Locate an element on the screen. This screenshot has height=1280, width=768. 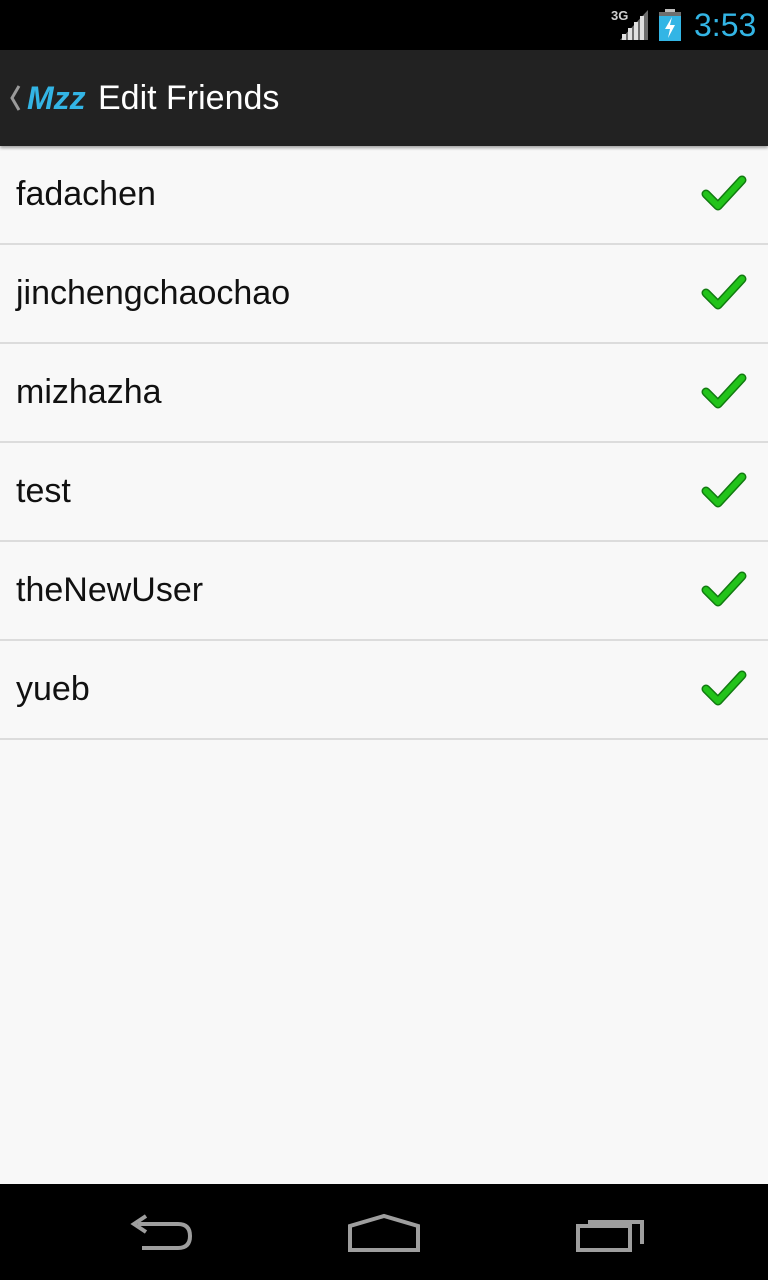
friend-name: fadachen is located at coordinates (86, 194).